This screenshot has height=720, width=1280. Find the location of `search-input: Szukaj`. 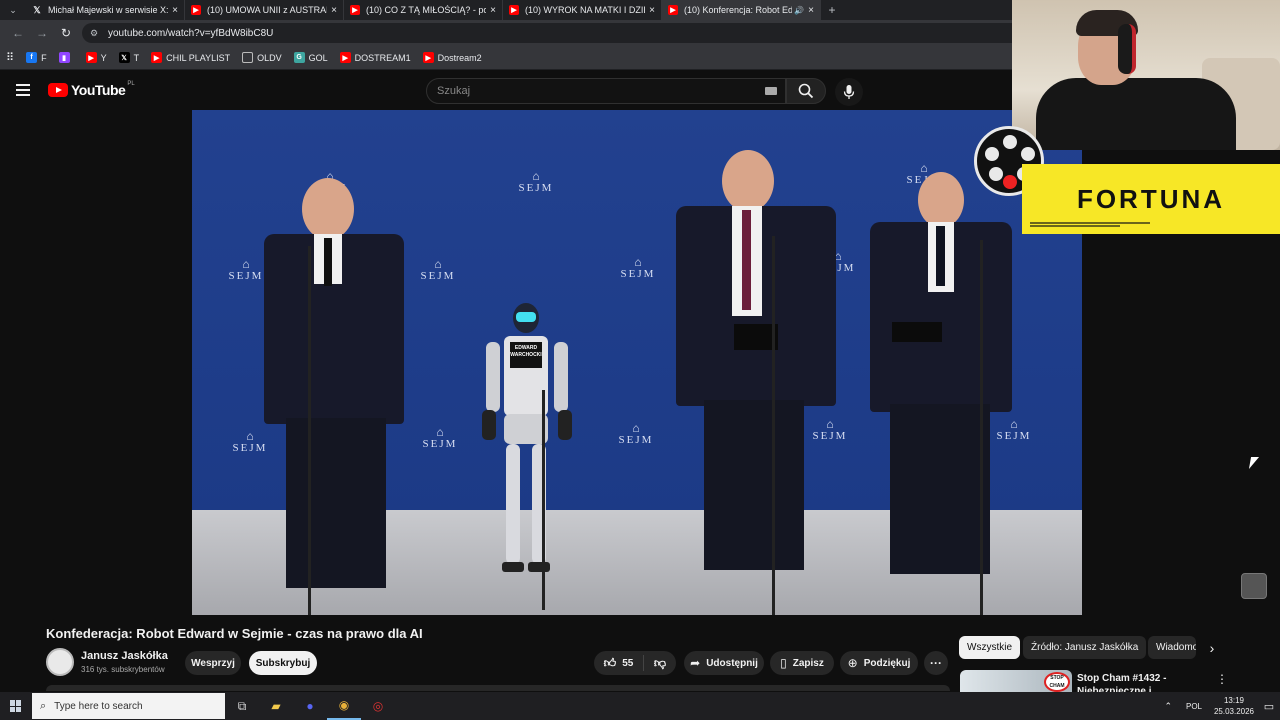

search-input: Szukaj is located at coordinates (606, 91).